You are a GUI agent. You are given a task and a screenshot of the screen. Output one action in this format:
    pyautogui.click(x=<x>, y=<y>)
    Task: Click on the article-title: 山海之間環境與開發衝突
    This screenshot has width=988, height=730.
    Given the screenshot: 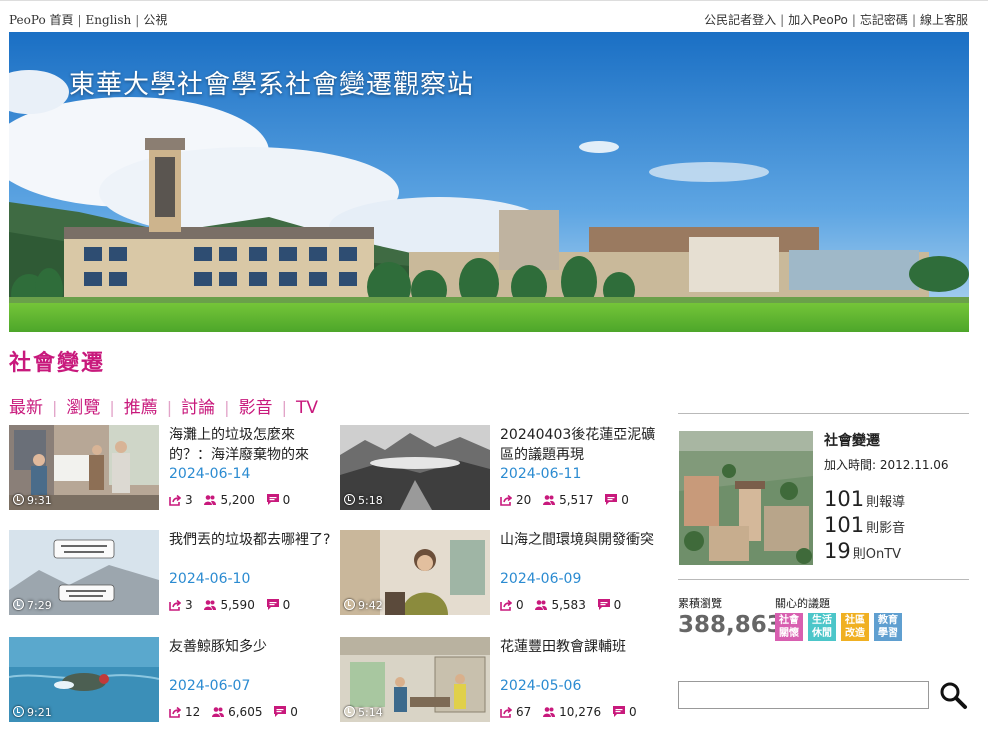 What is the action you would take?
    pyautogui.click(x=581, y=550)
    